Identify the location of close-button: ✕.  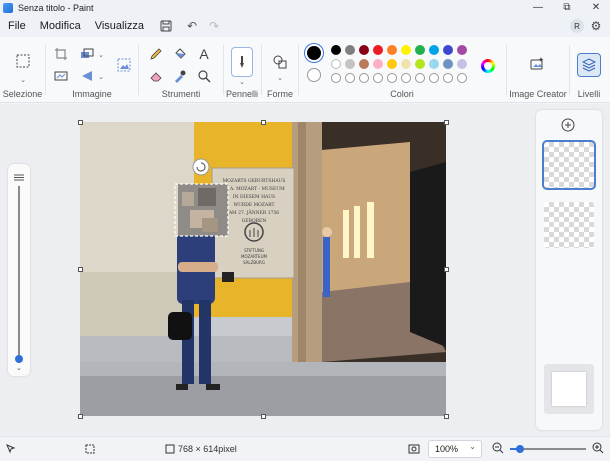
(596, 7).